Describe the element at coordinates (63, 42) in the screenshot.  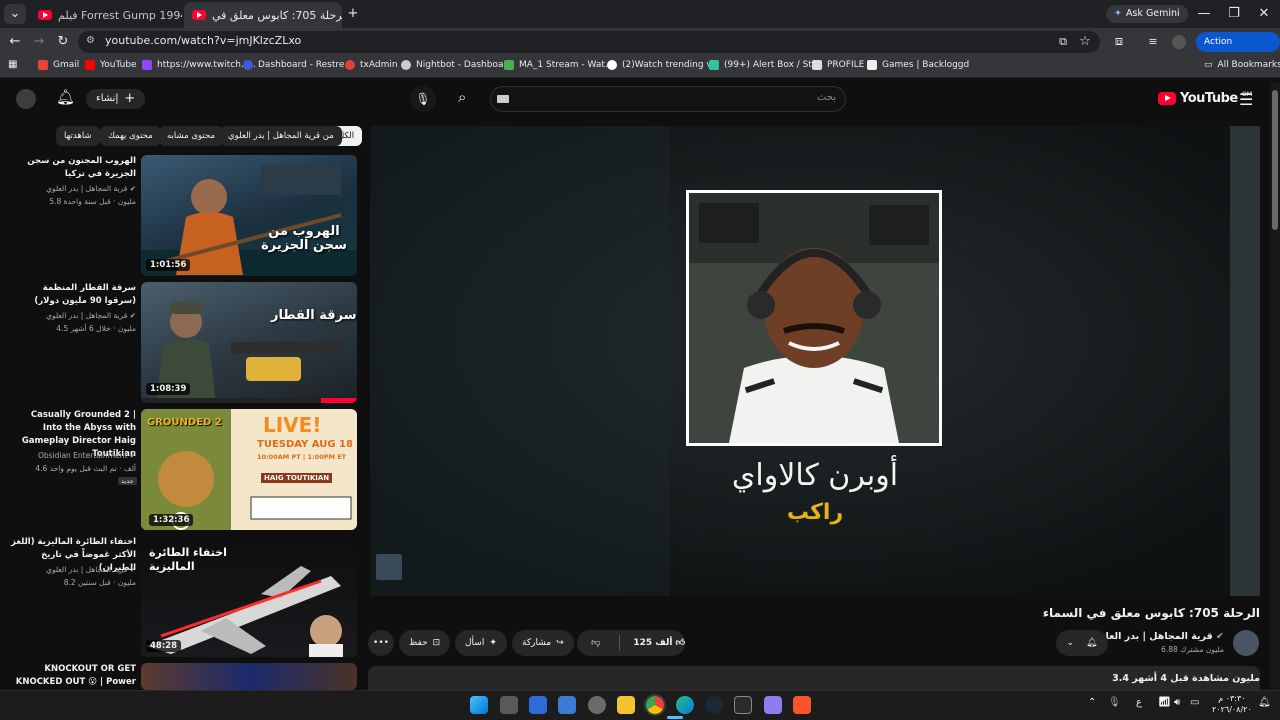
I see `reload-icon: ↻` at that location.